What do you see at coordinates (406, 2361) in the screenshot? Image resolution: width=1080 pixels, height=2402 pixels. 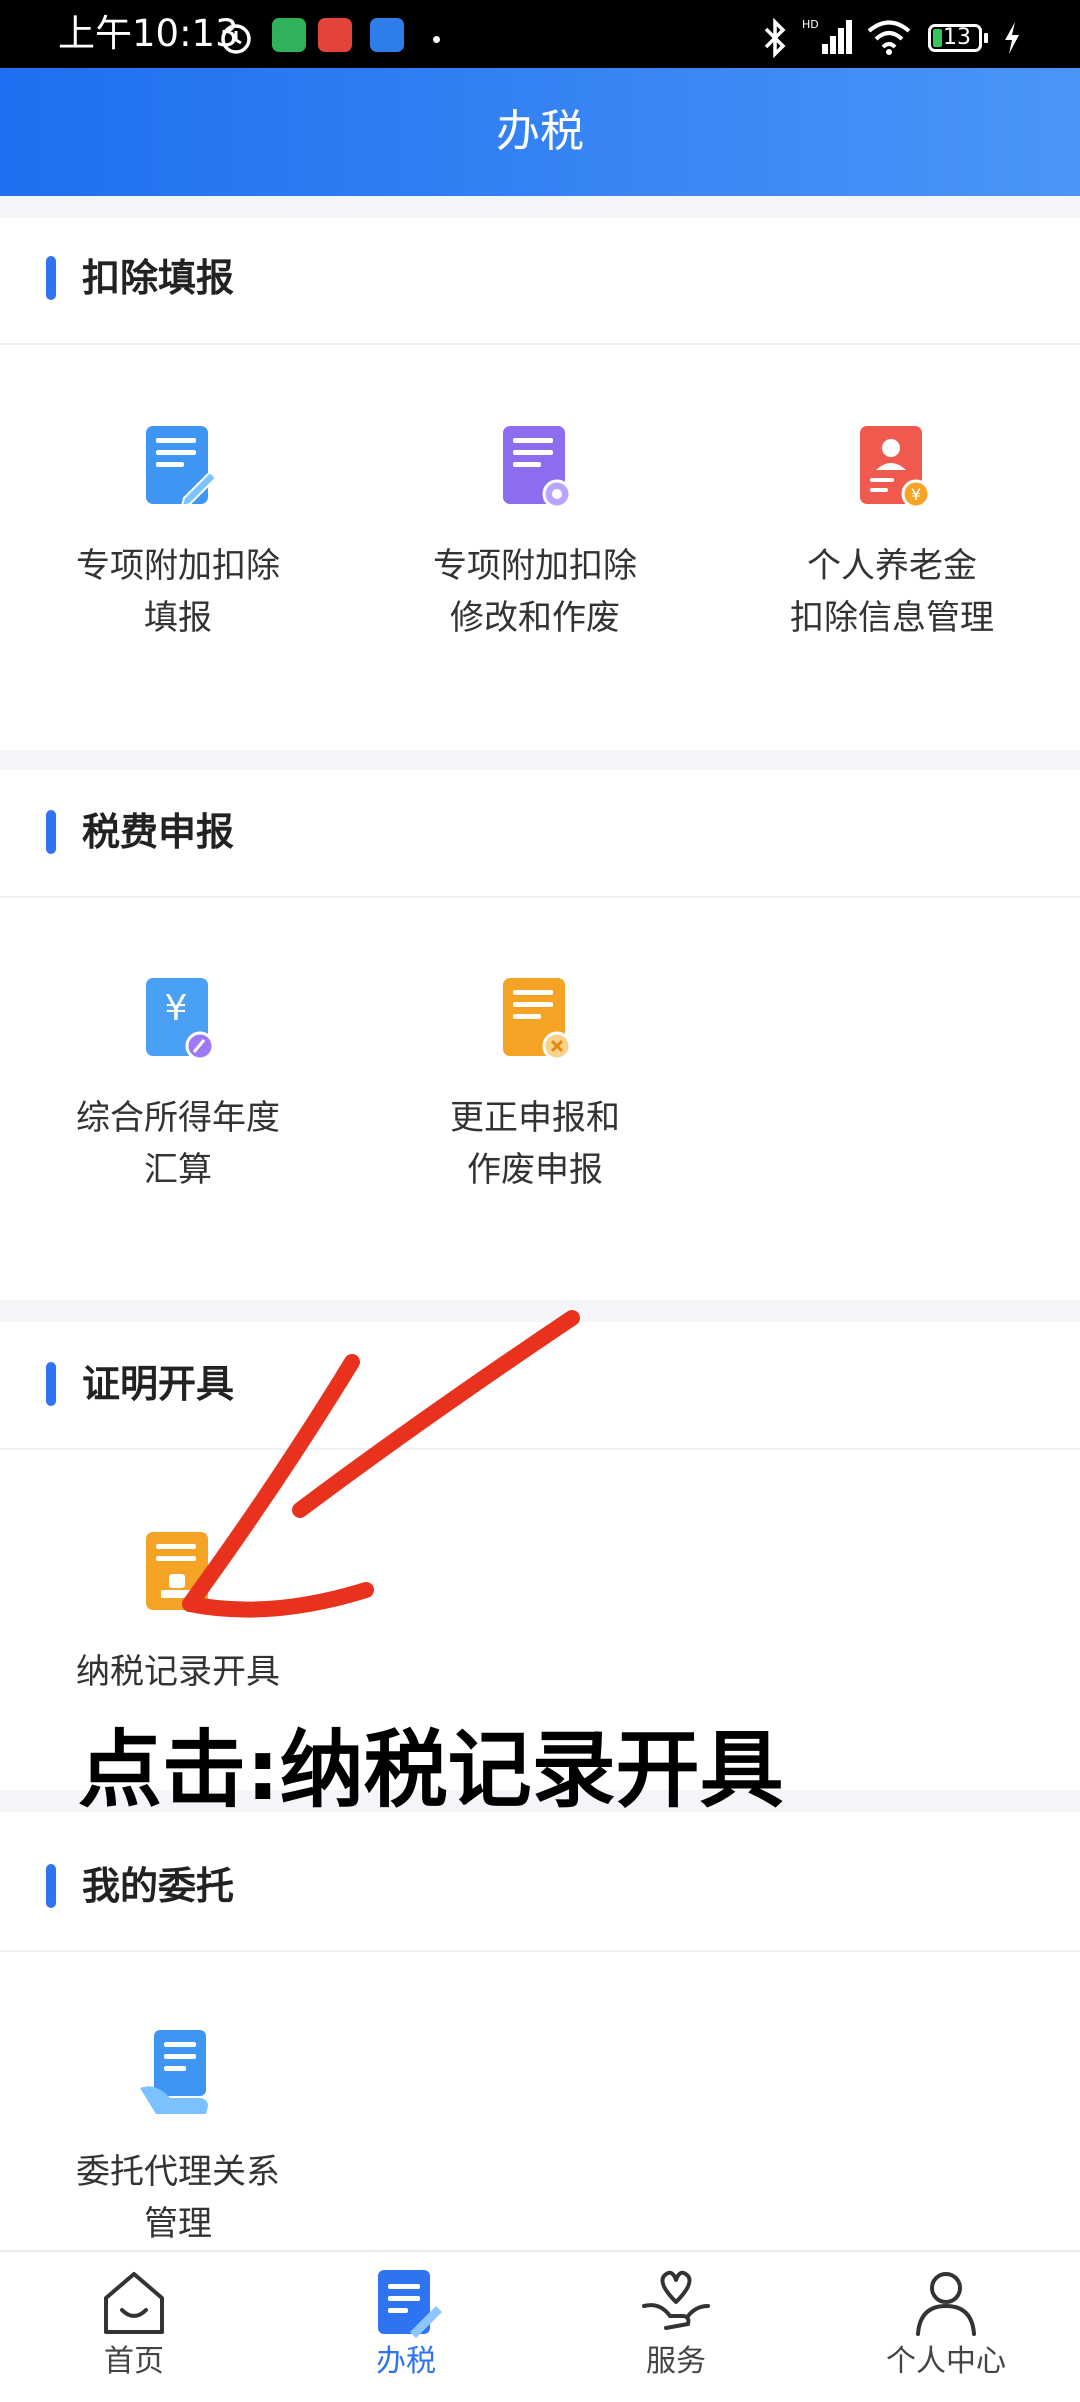 I see `tab-label: 办税` at bounding box center [406, 2361].